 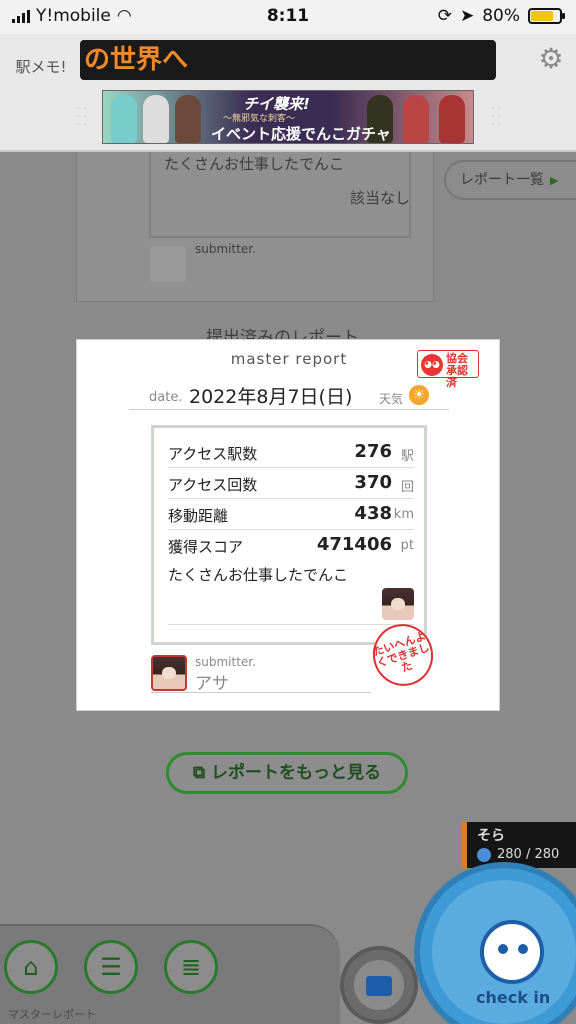 I want to click on battery-icon, so click(x=546, y=16).